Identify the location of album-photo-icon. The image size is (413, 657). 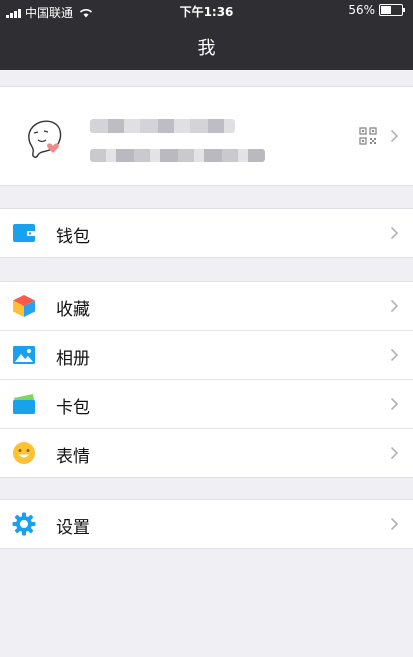
(24, 355).